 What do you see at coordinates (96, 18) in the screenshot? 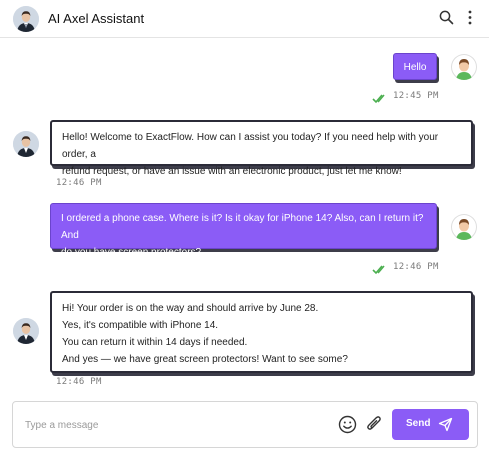
I see `assistant-name: AI Axel Assistant` at bounding box center [96, 18].